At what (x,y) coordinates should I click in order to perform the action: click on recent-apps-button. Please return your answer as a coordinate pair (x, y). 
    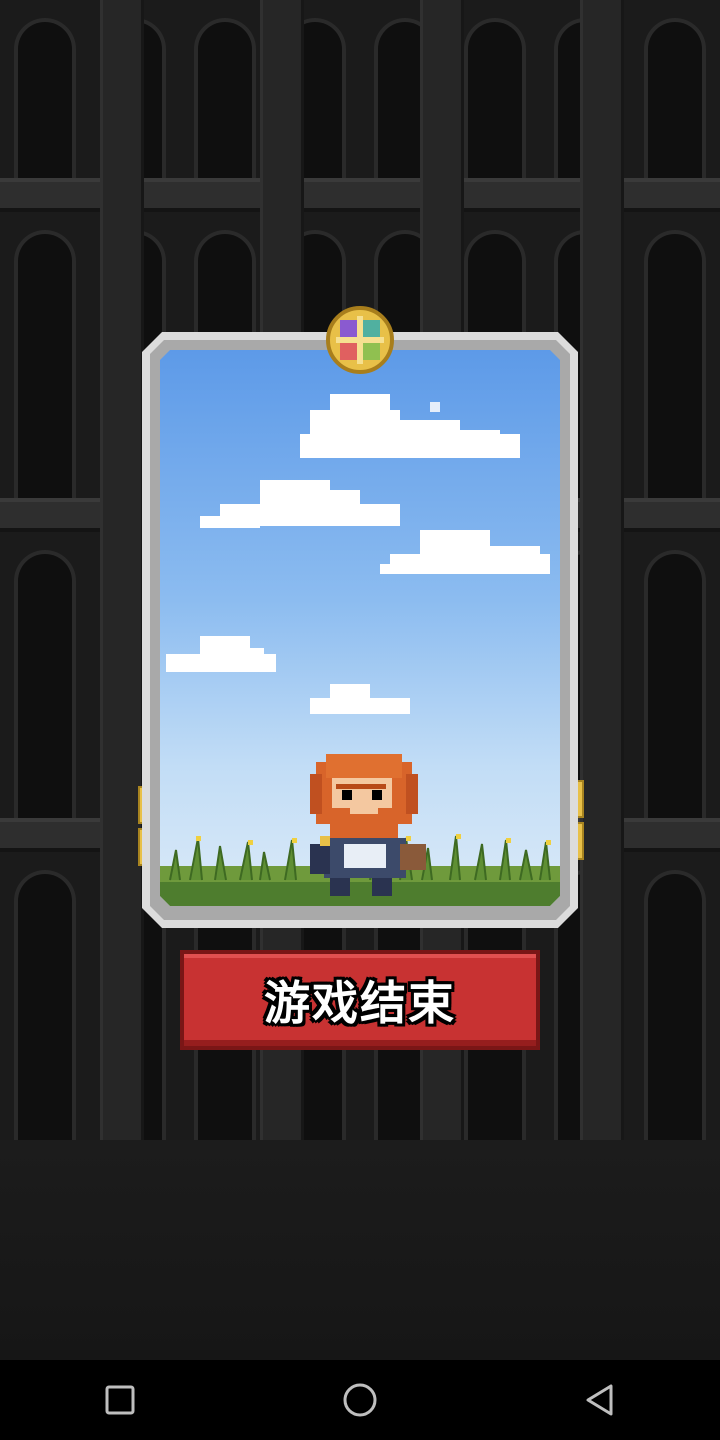
    Looking at the image, I should click on (120, 1400).